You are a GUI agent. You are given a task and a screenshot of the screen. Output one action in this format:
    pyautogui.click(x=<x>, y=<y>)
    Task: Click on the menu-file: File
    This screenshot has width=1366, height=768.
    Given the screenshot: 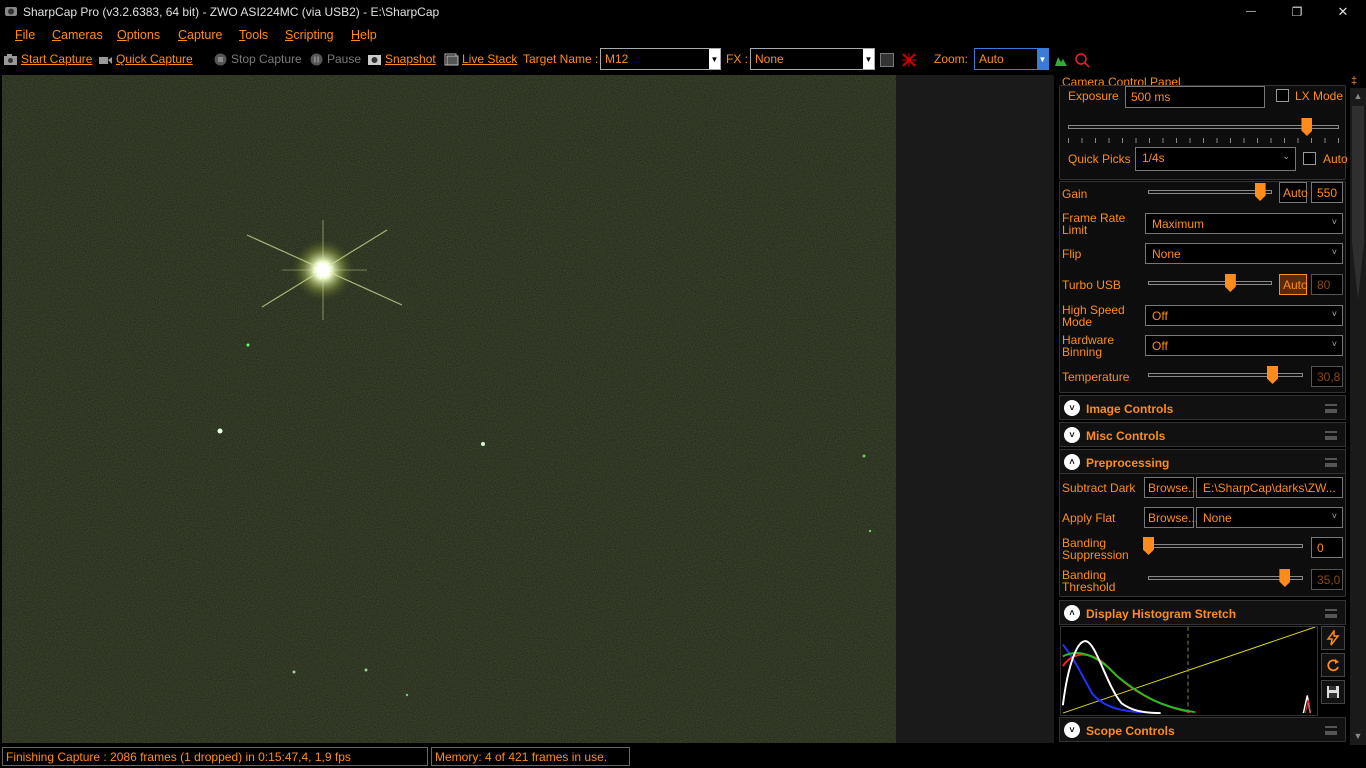 What is the action you would take?
    pyautogui.click(x=25, y=35)
    